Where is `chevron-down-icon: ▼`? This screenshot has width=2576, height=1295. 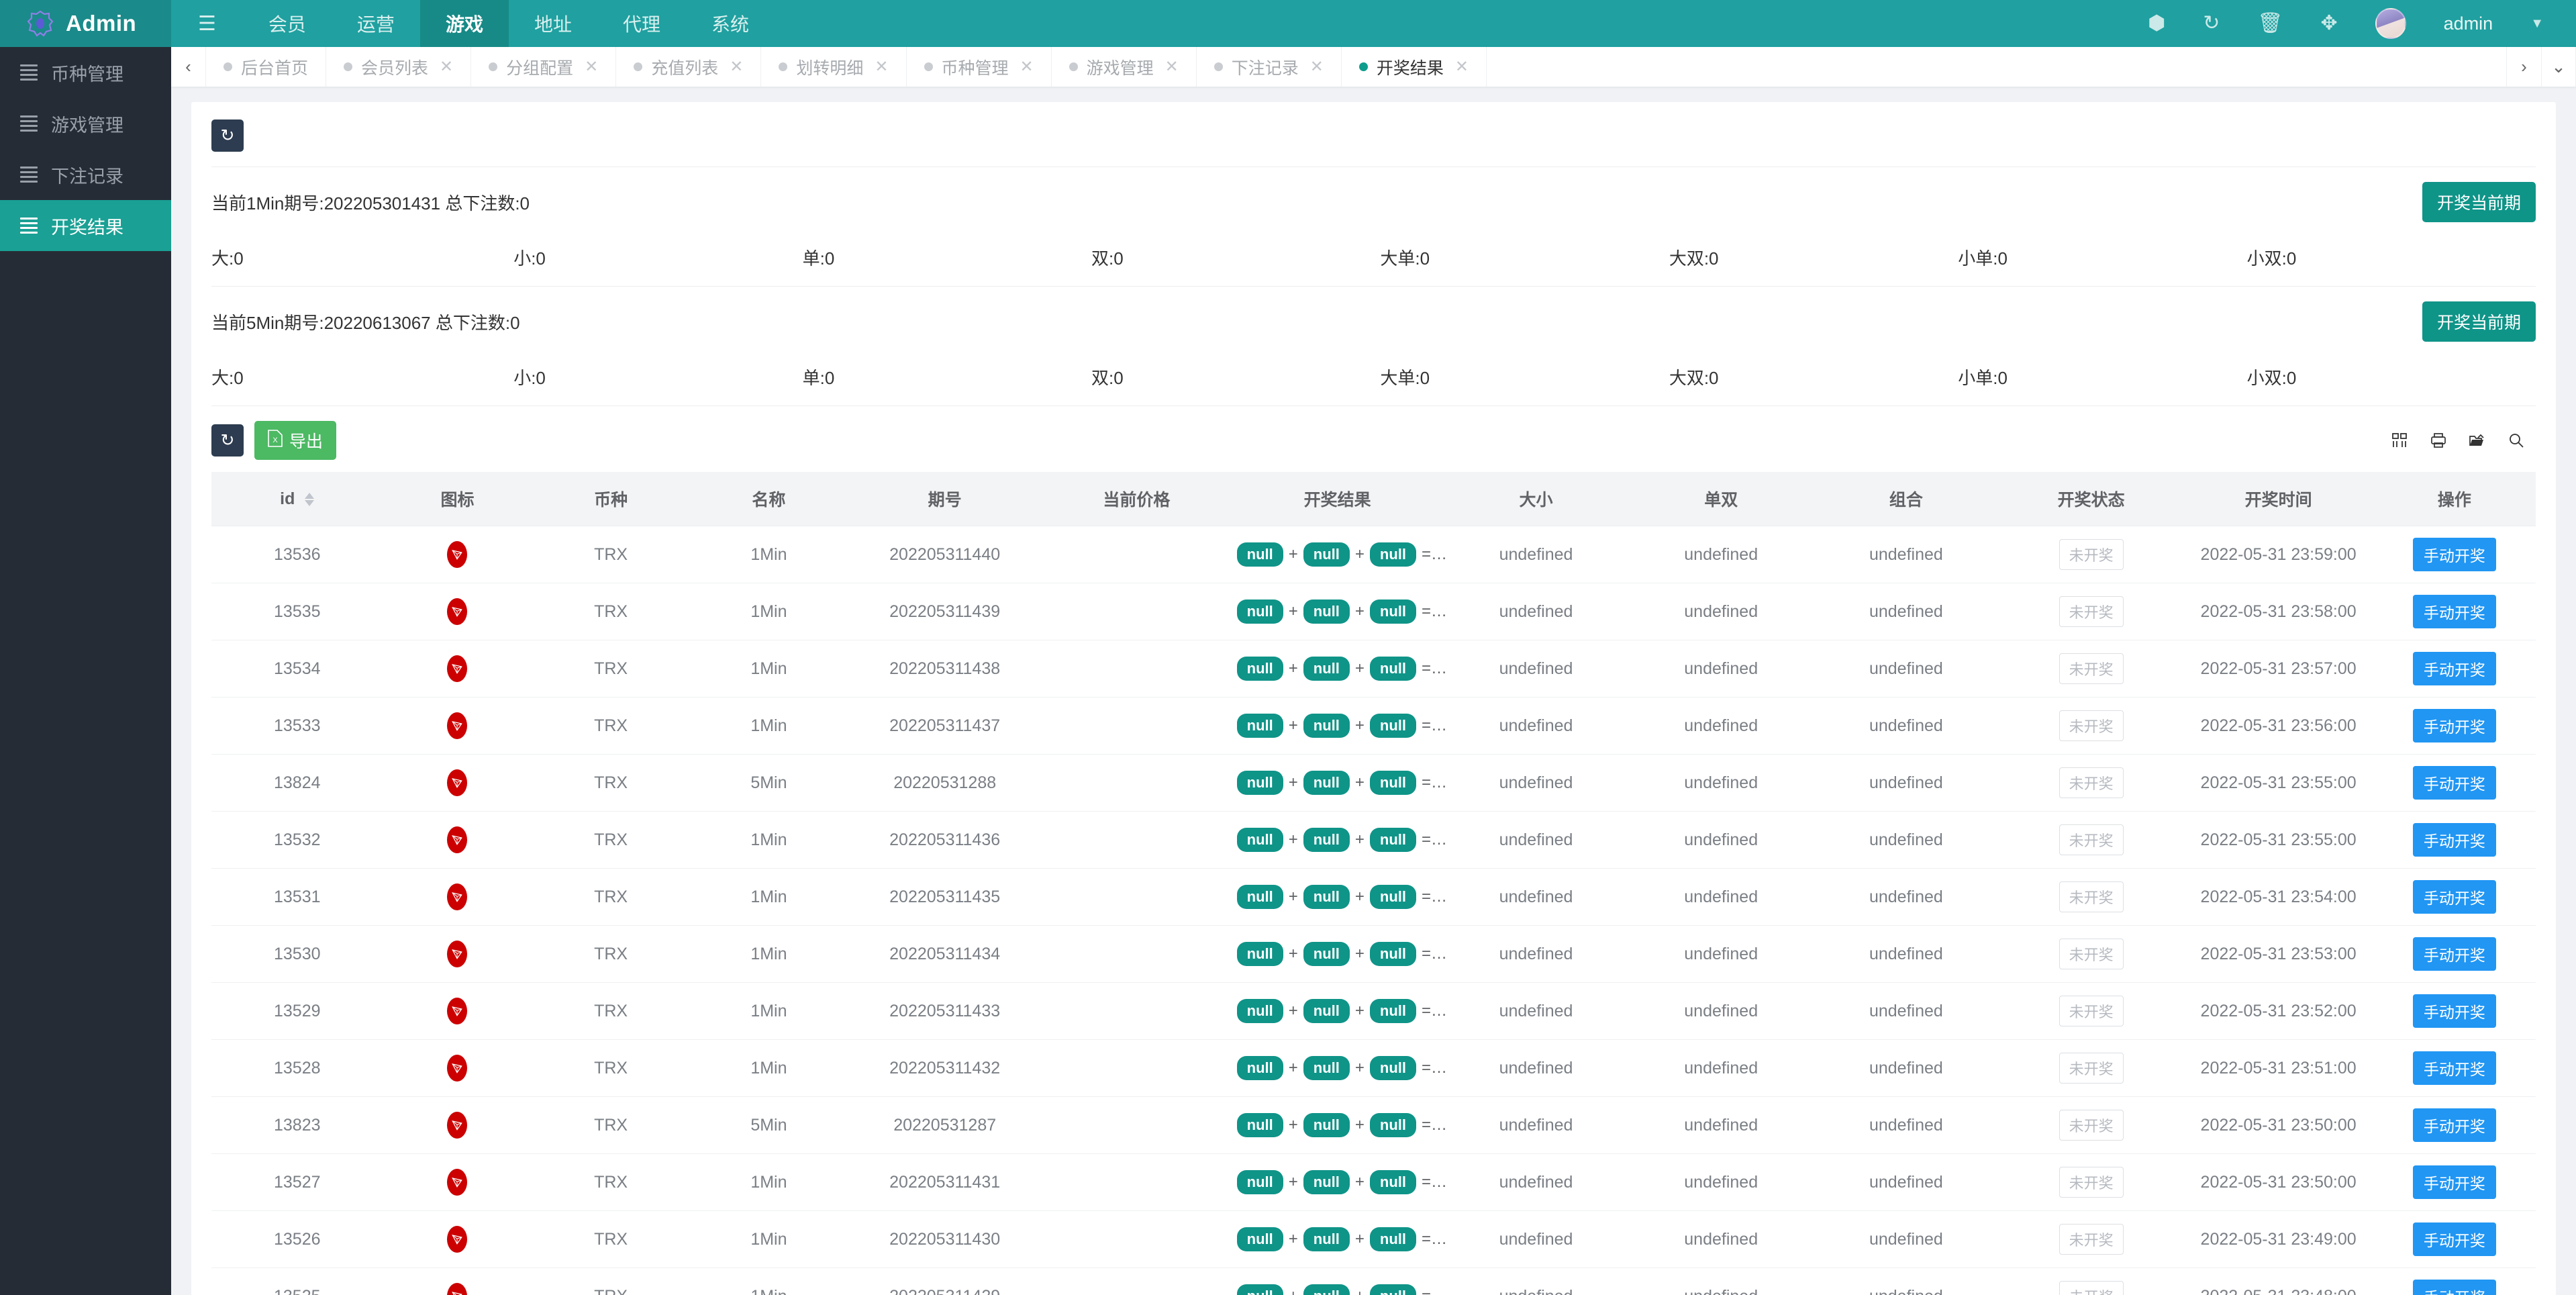
chevron-down-icon: ▼ is located at coordinates (2537, 23).